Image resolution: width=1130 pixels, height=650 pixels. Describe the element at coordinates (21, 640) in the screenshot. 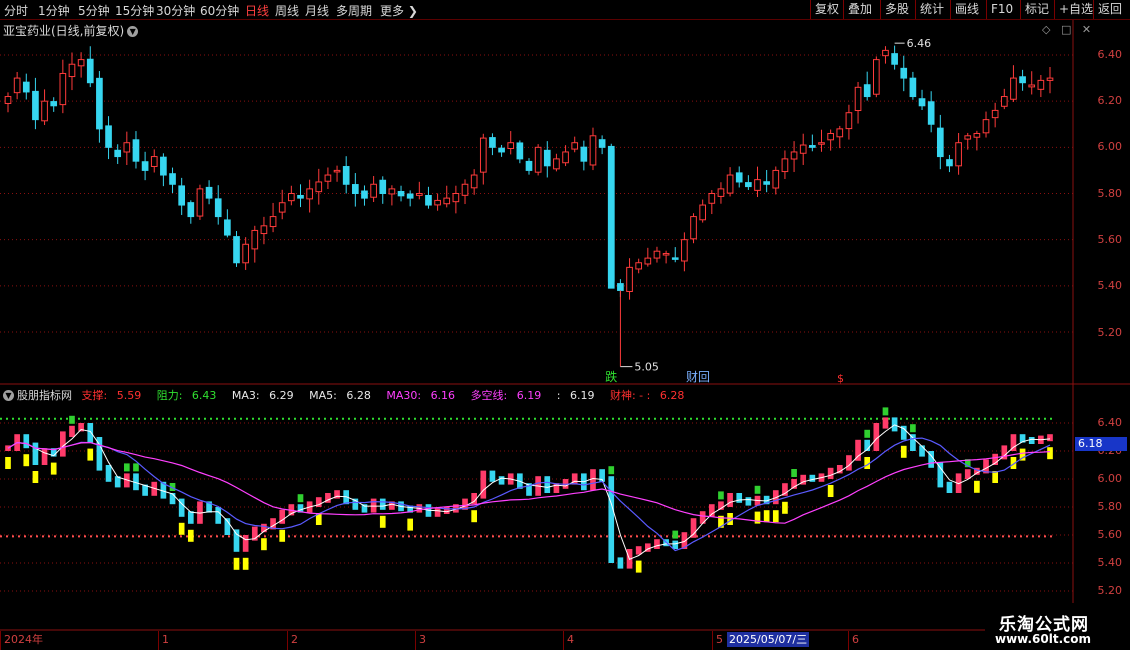

I see `date-label: 2024年` at that location.